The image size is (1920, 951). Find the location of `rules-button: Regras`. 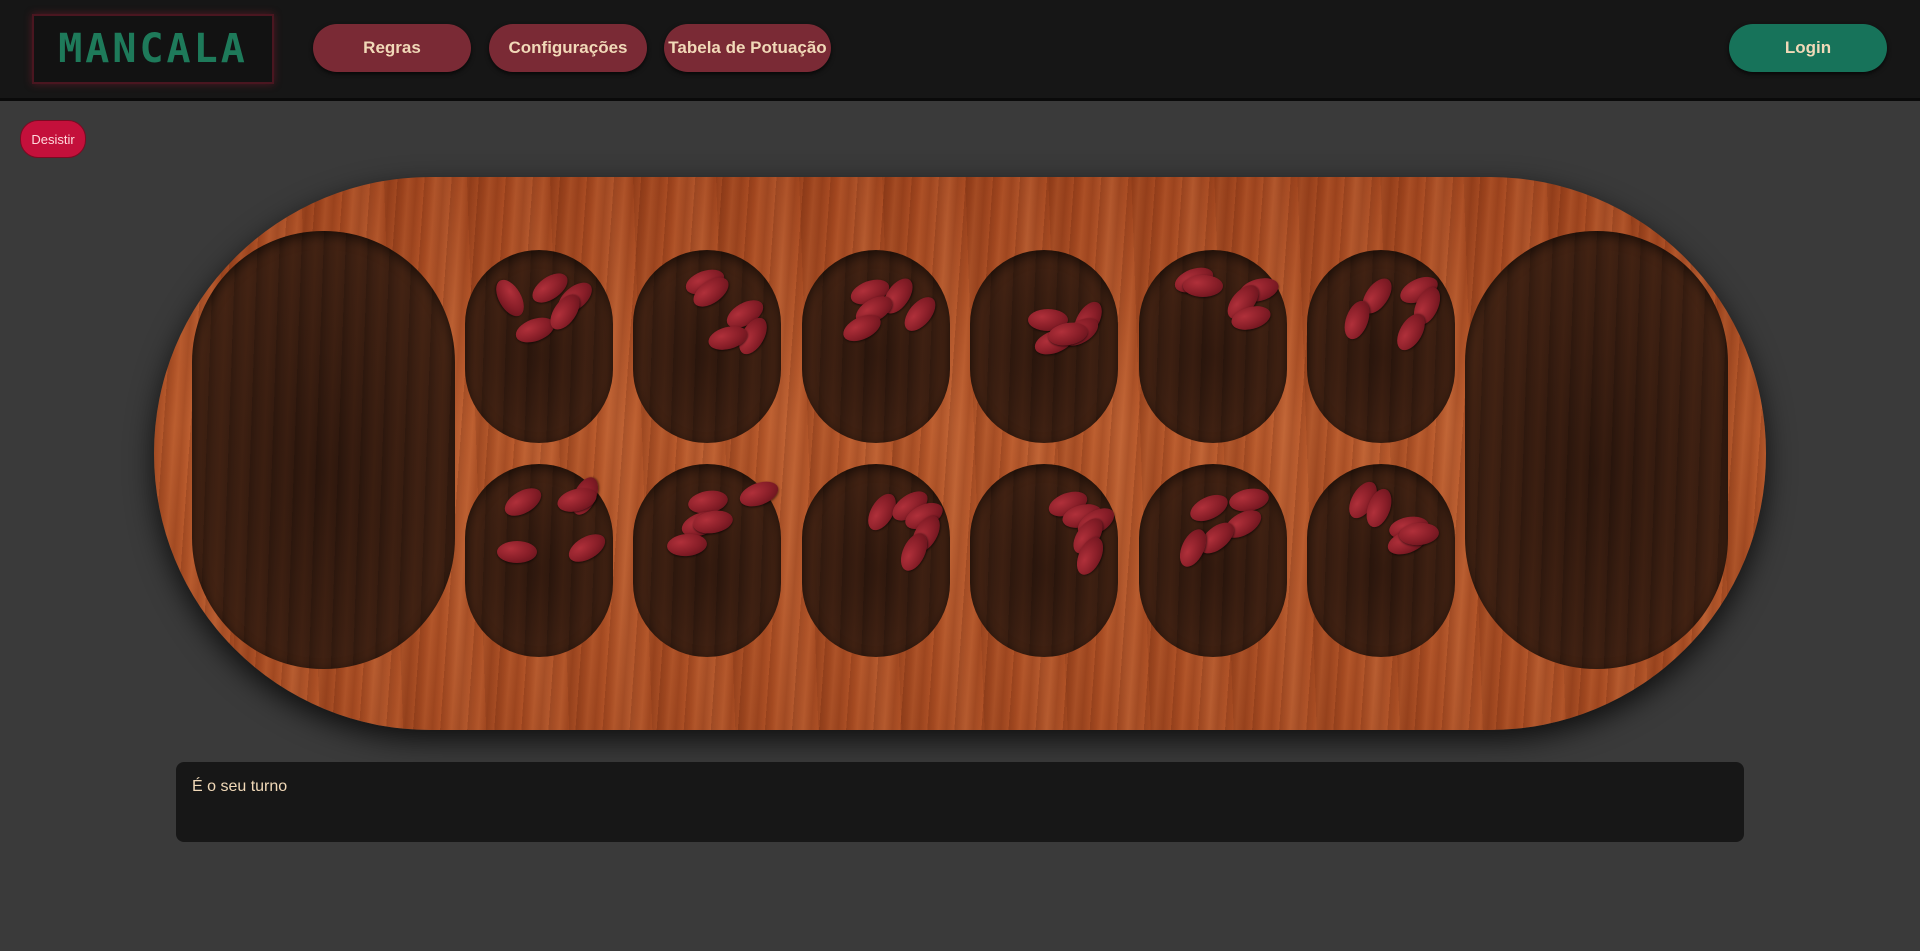

rules-button: Regras is located at coordinates (392, 48).